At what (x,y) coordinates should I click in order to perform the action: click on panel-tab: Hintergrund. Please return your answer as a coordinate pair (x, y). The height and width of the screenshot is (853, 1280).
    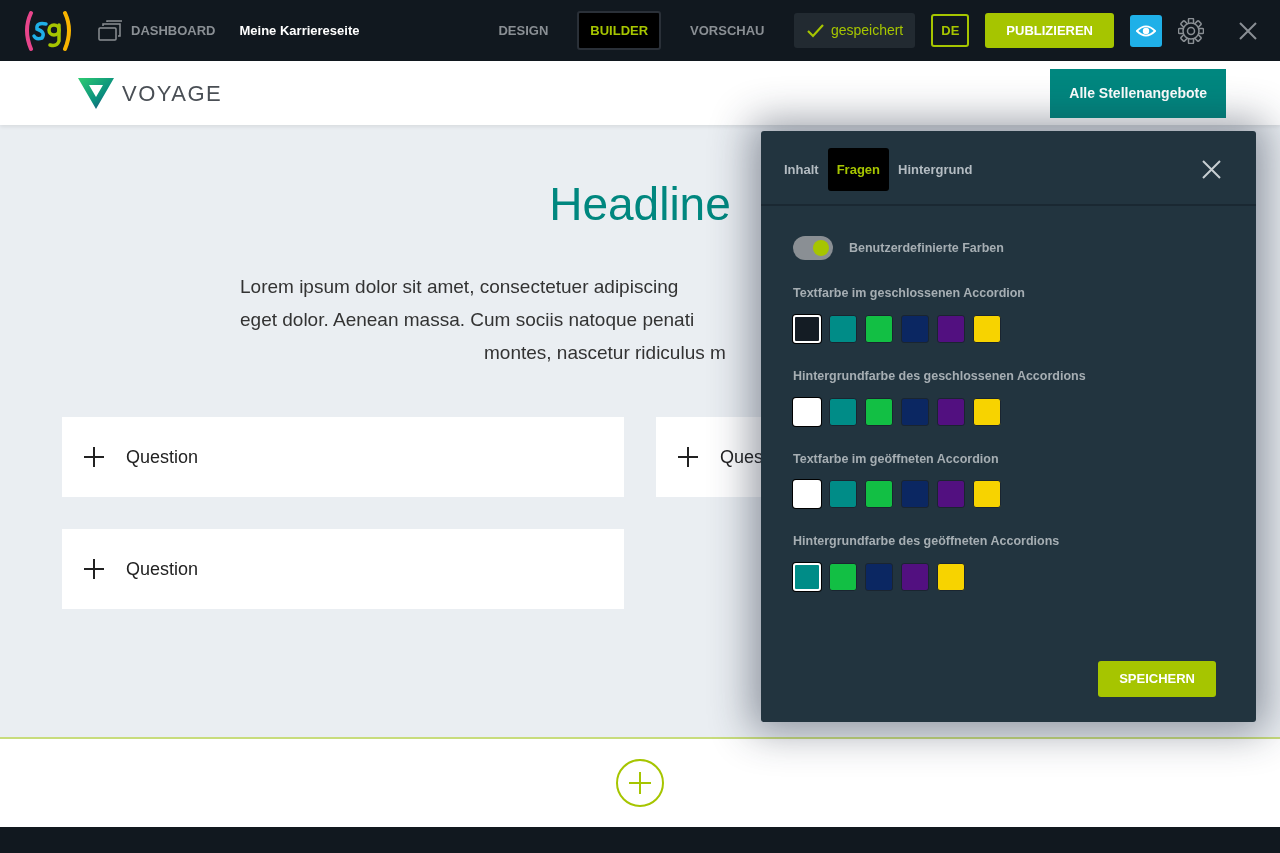
    Looking at the image, I should click on (935, 169).